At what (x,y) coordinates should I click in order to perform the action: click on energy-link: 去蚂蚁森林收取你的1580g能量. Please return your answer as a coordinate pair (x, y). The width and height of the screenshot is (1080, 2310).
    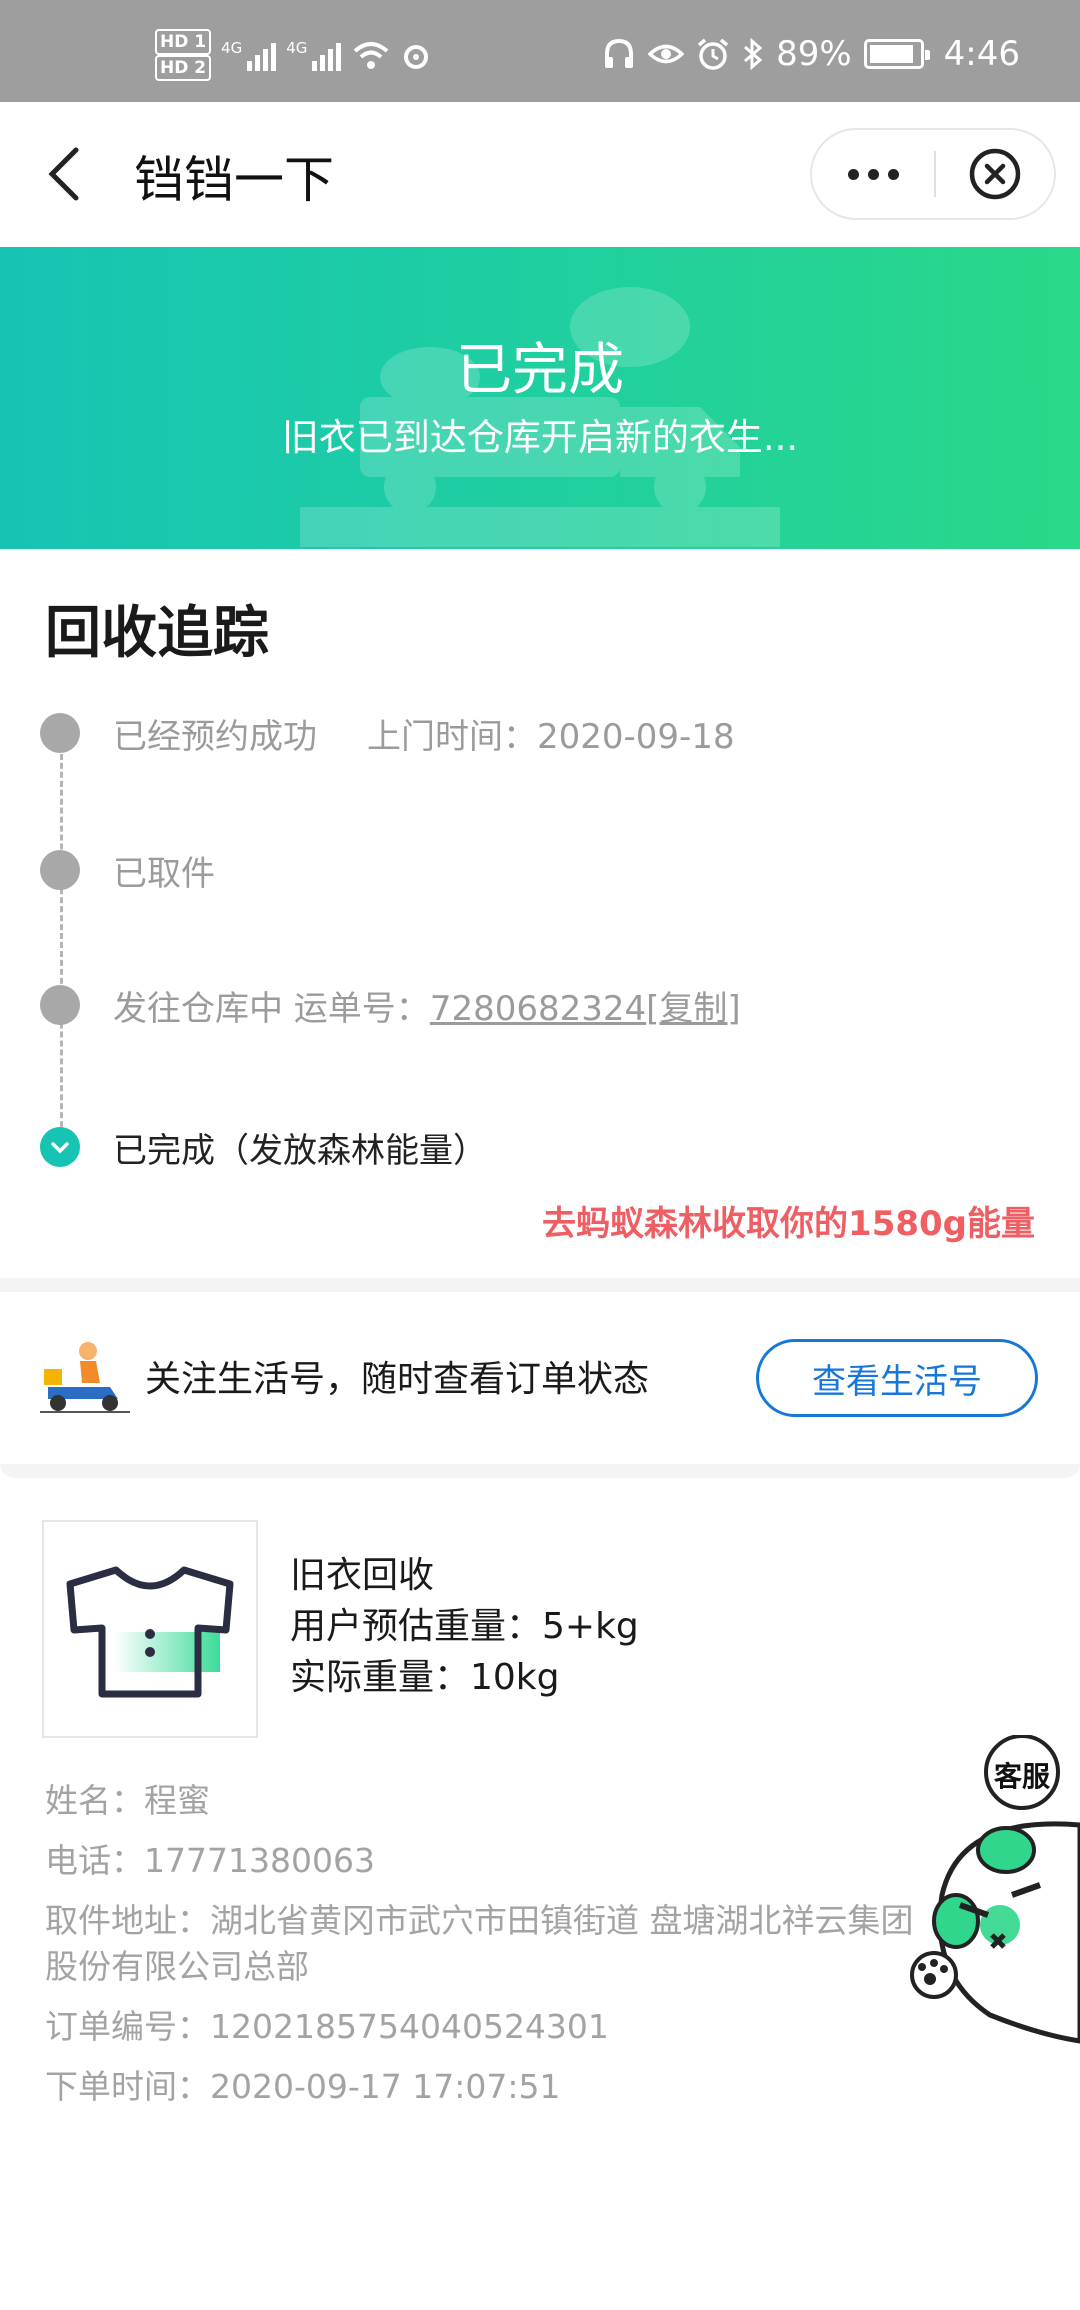
    Looking at the image, I should click on (788, 1220).